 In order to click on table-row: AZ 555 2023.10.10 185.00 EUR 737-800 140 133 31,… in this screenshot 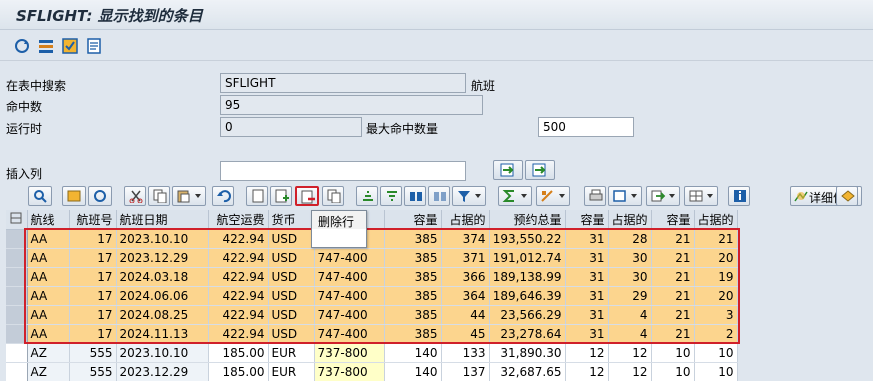, I will do `click(372, 353)`.